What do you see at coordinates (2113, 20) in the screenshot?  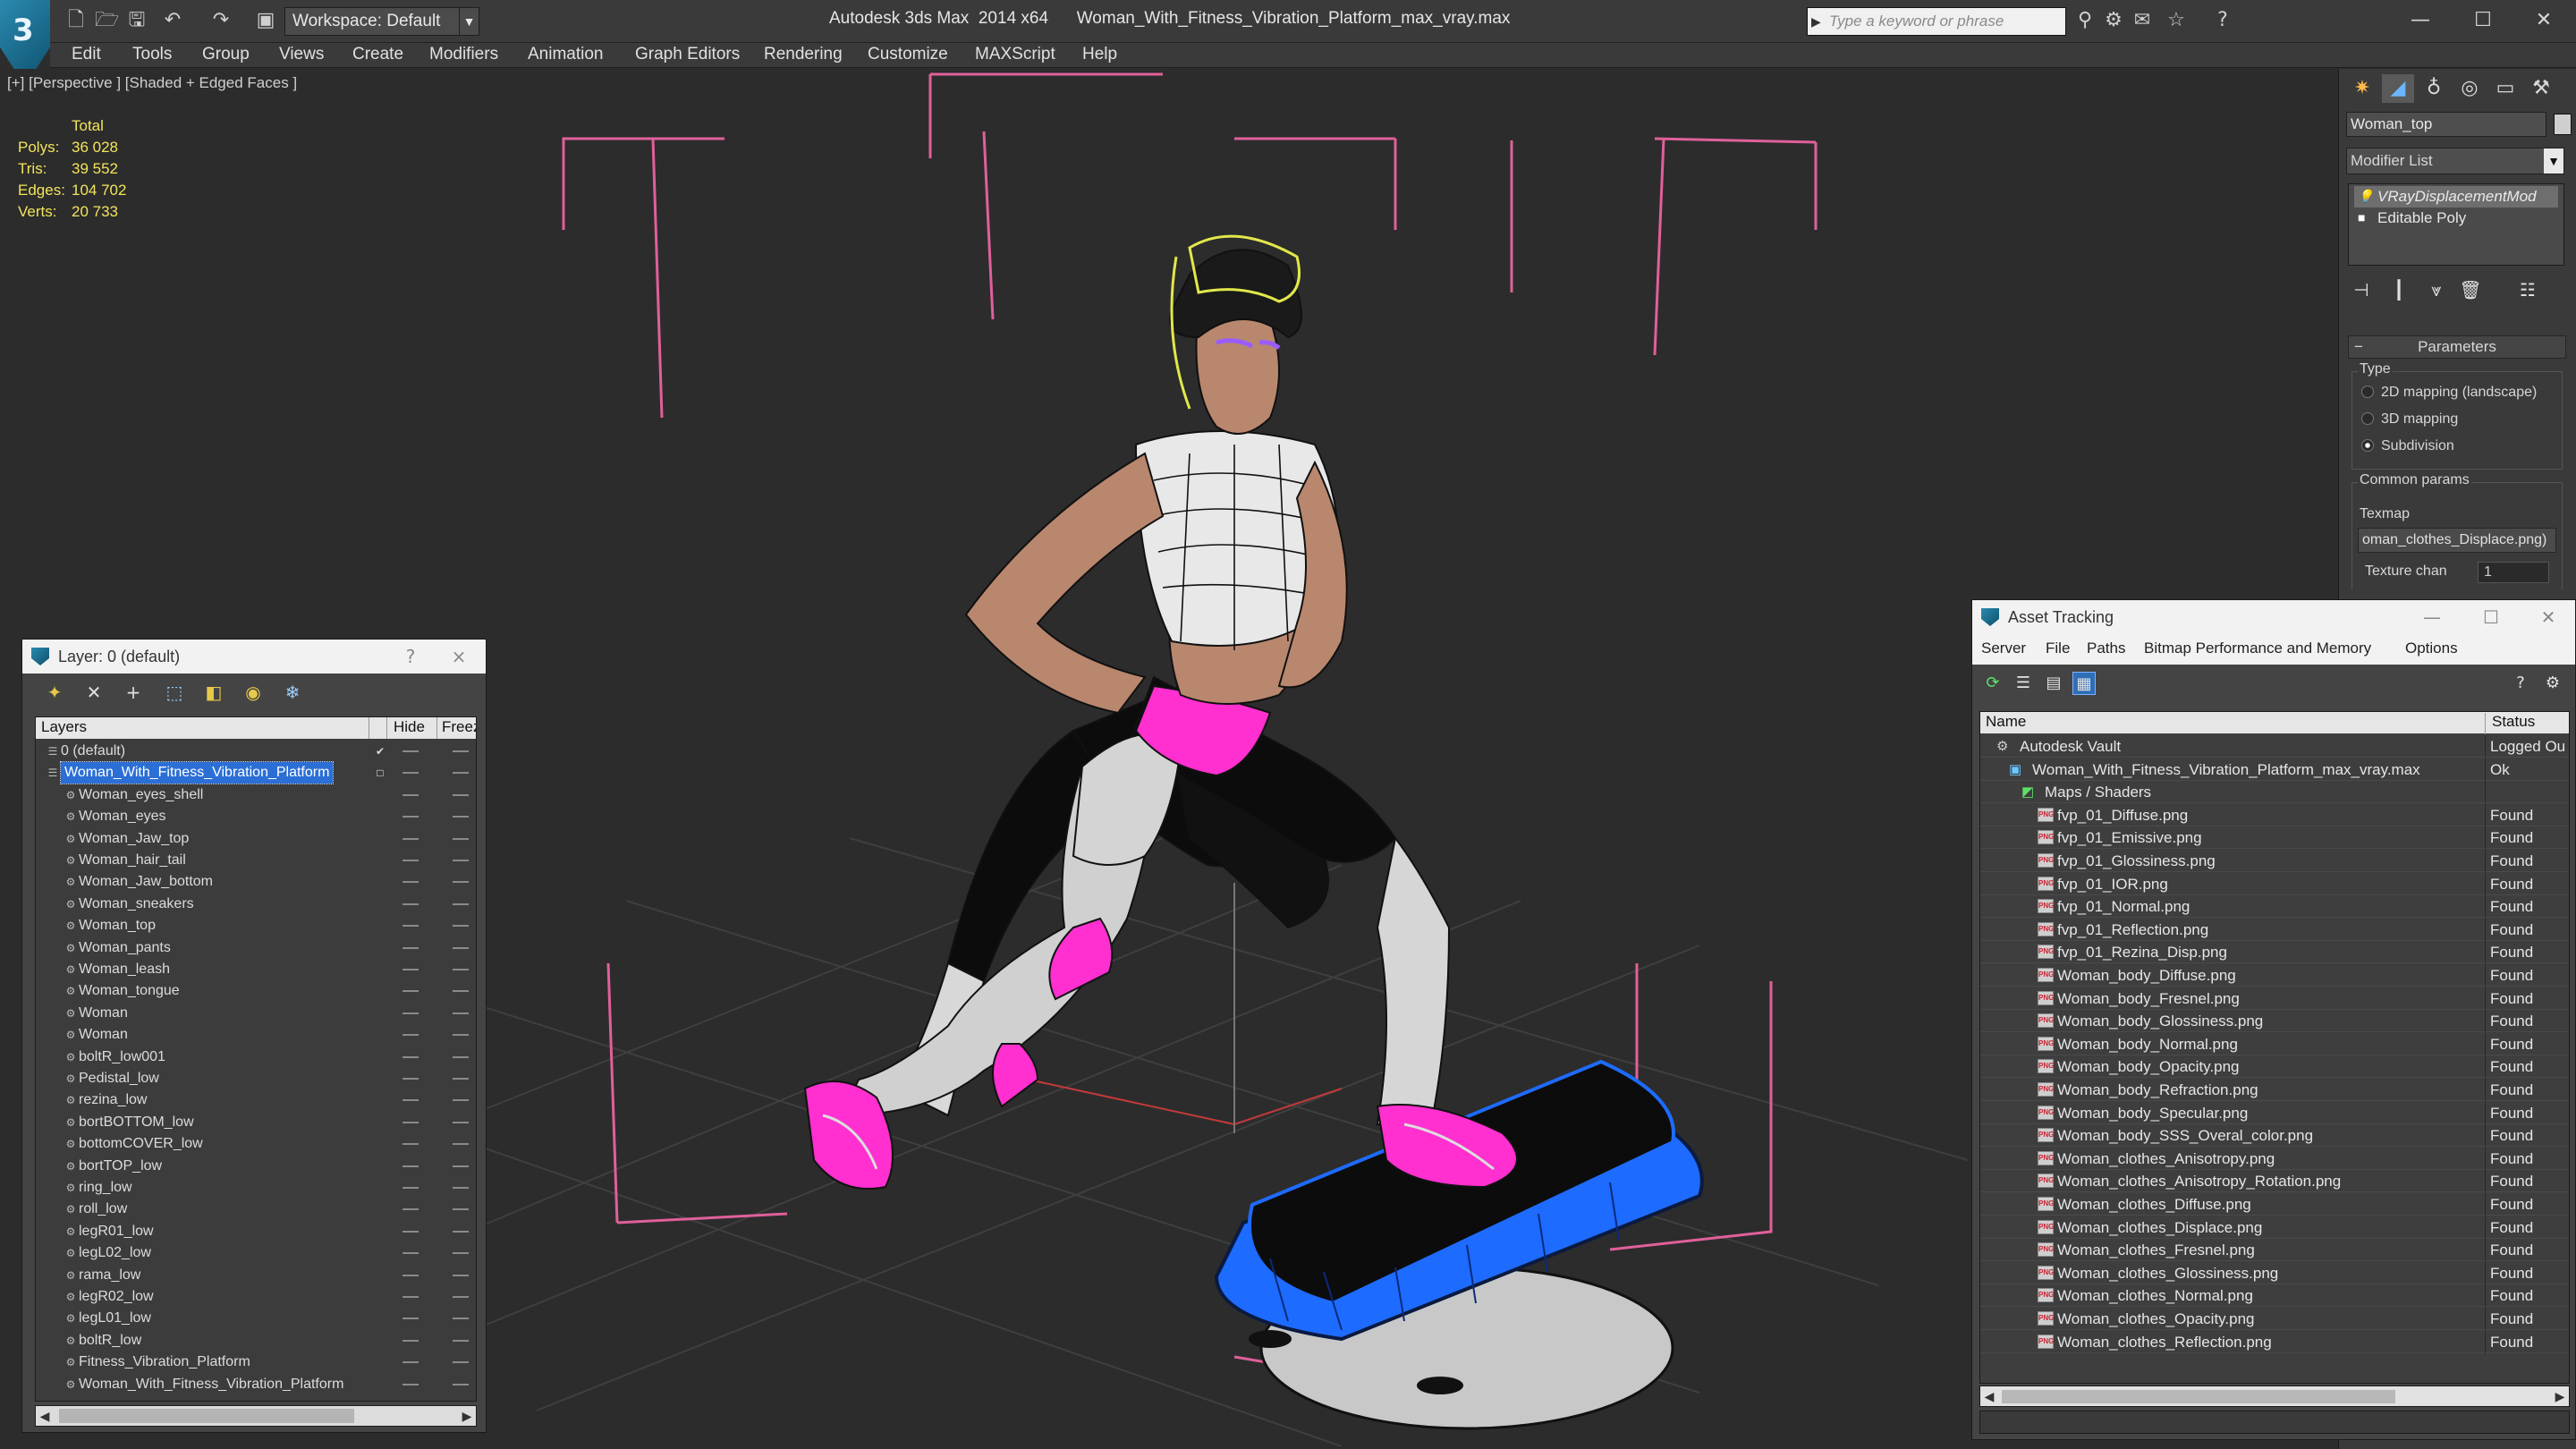 I see `subscription-icon: ⚙` at bounding box center [2113, 20].